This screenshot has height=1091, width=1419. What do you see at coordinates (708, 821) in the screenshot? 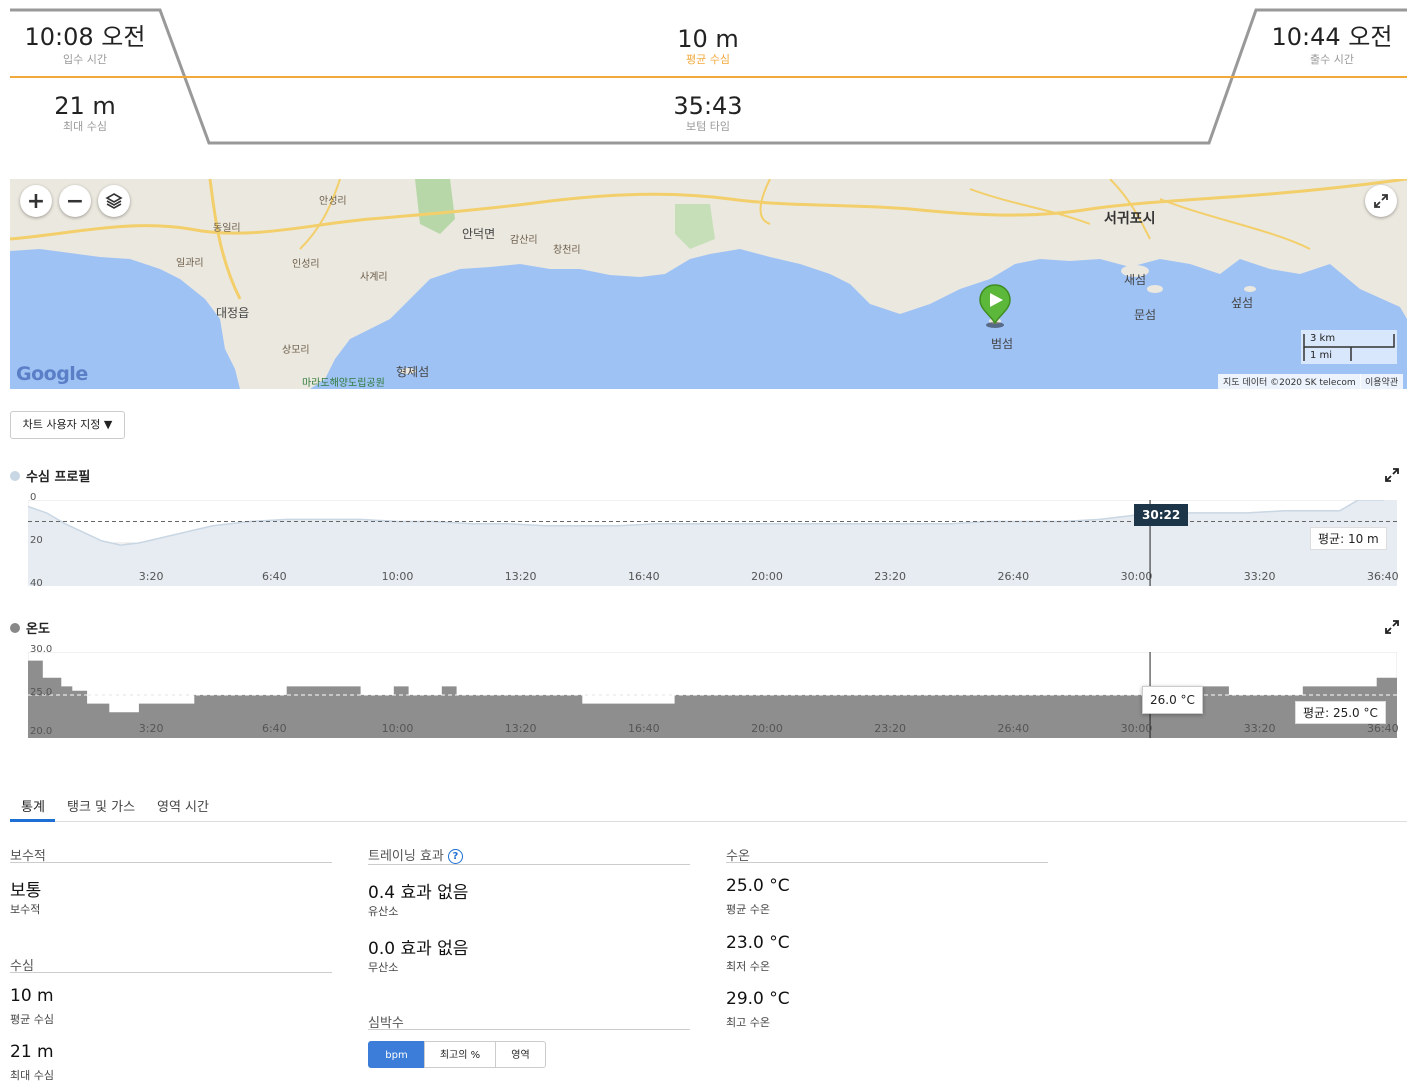
I see `tab-divider` at bounding box center [708, 821].